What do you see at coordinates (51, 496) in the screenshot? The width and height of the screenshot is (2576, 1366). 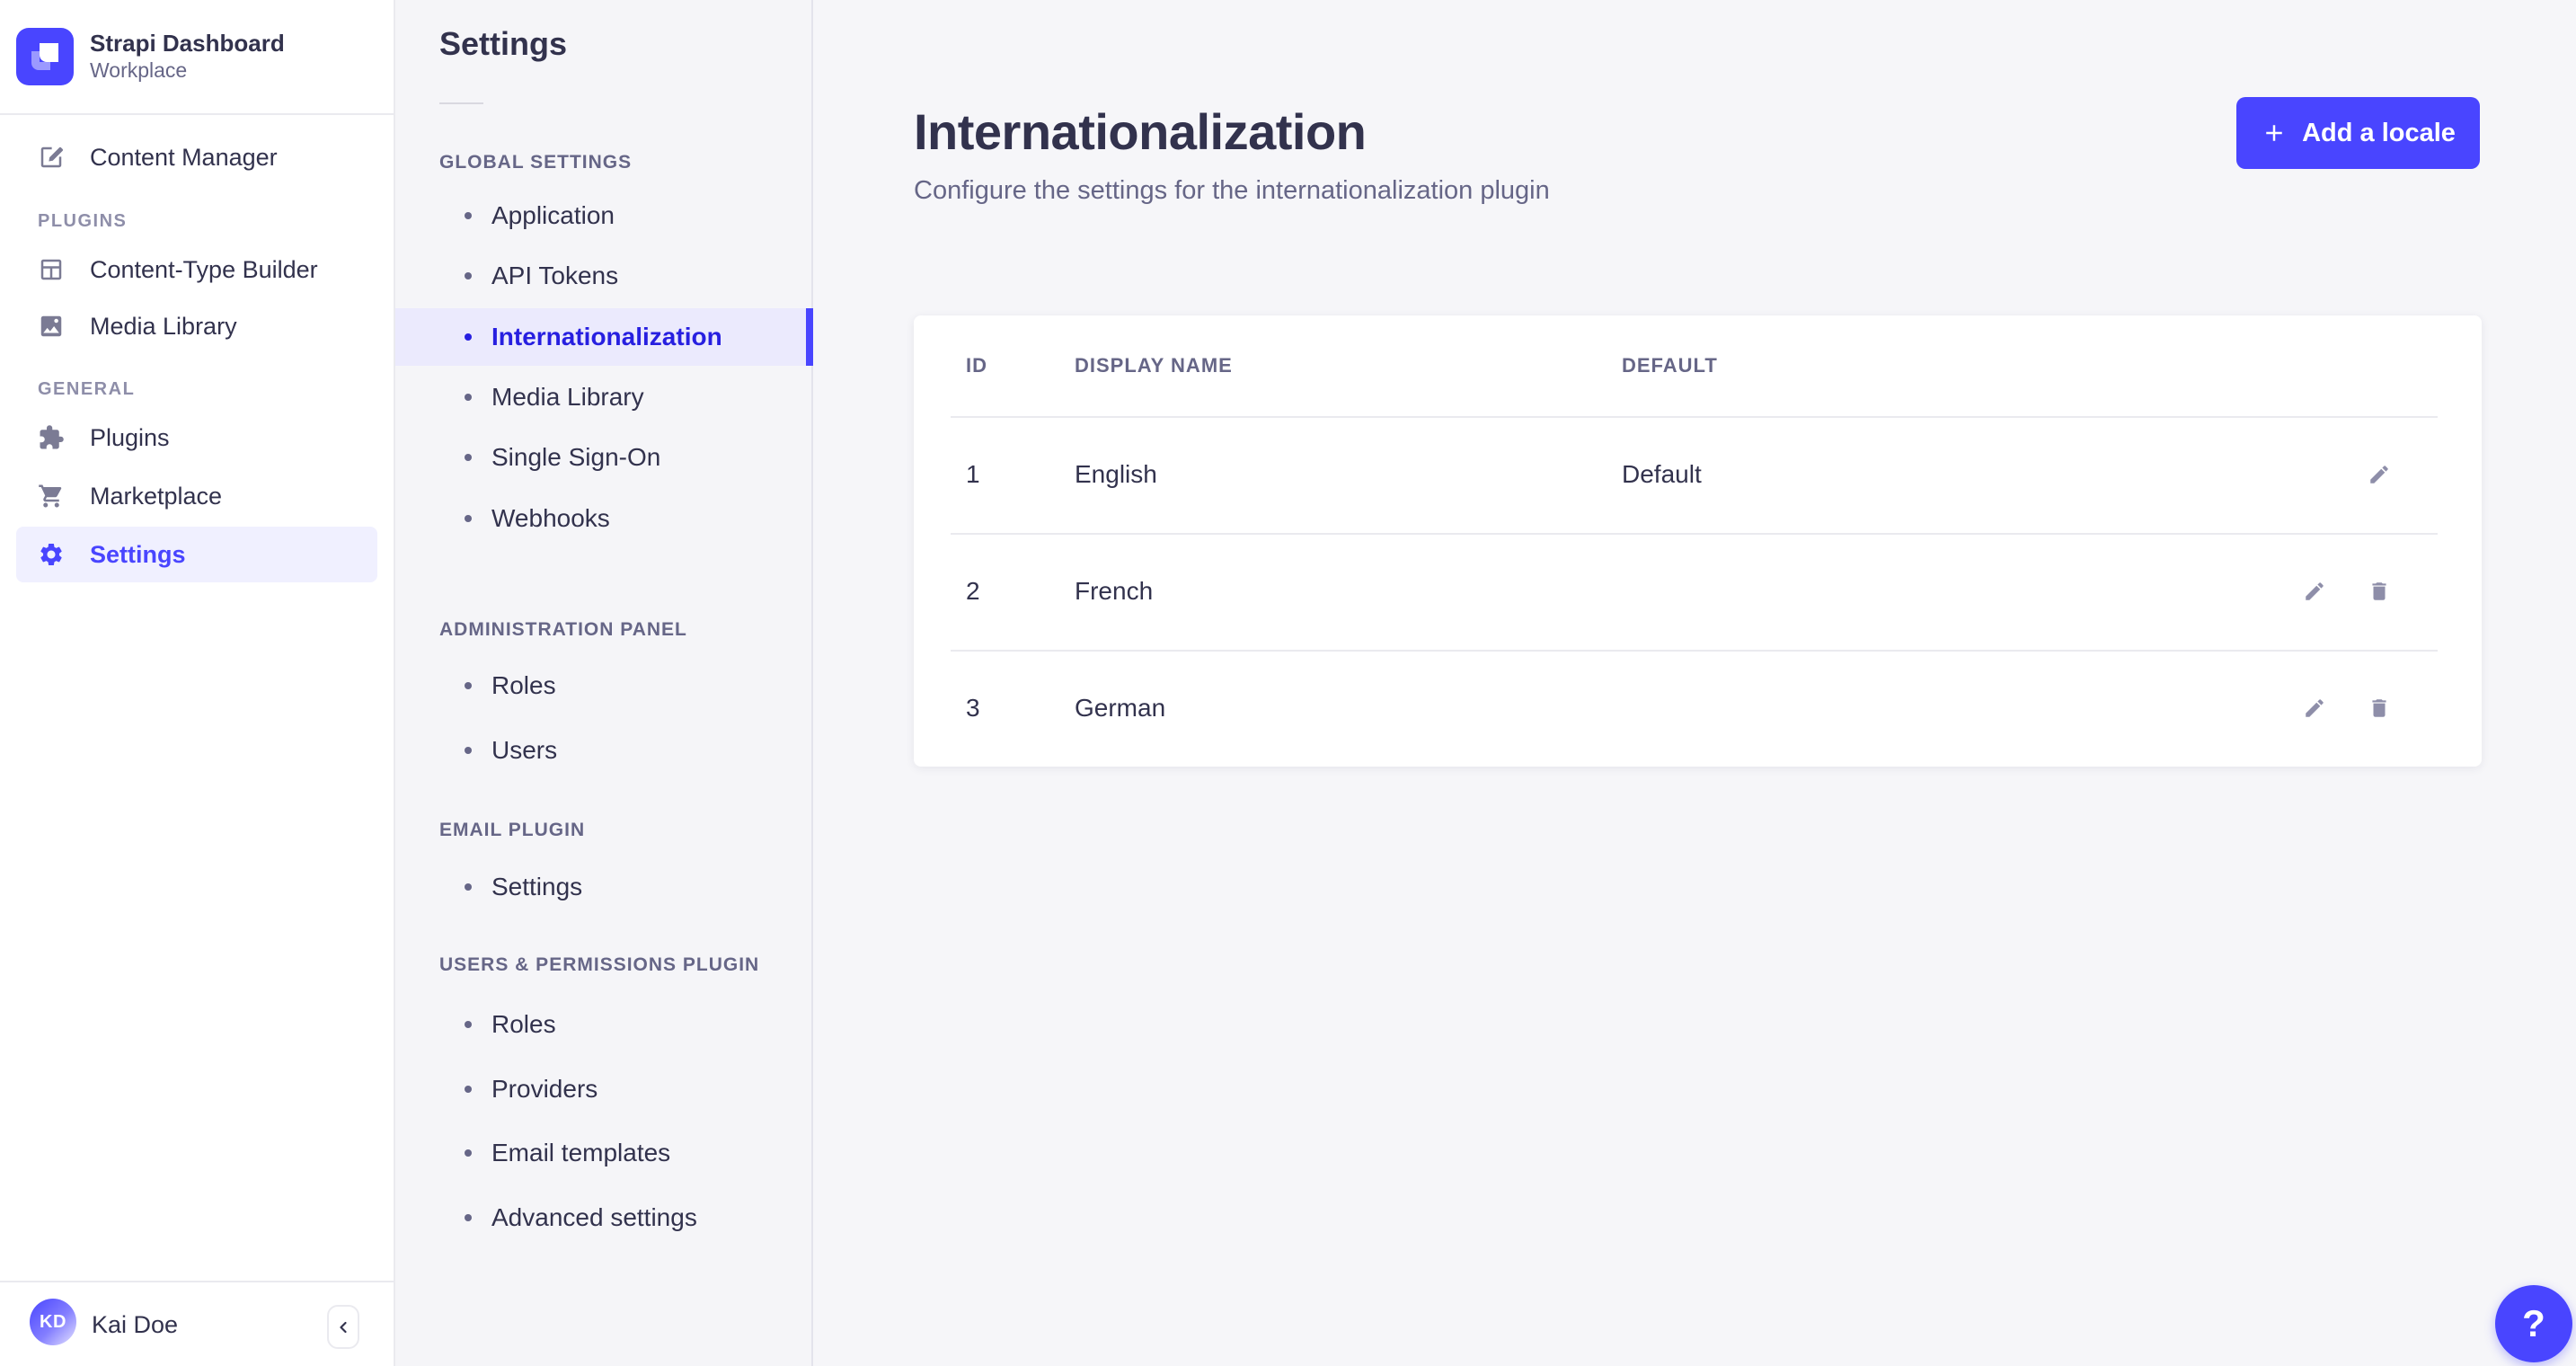 I see `cart-icon` at bounding box center [51, 496].